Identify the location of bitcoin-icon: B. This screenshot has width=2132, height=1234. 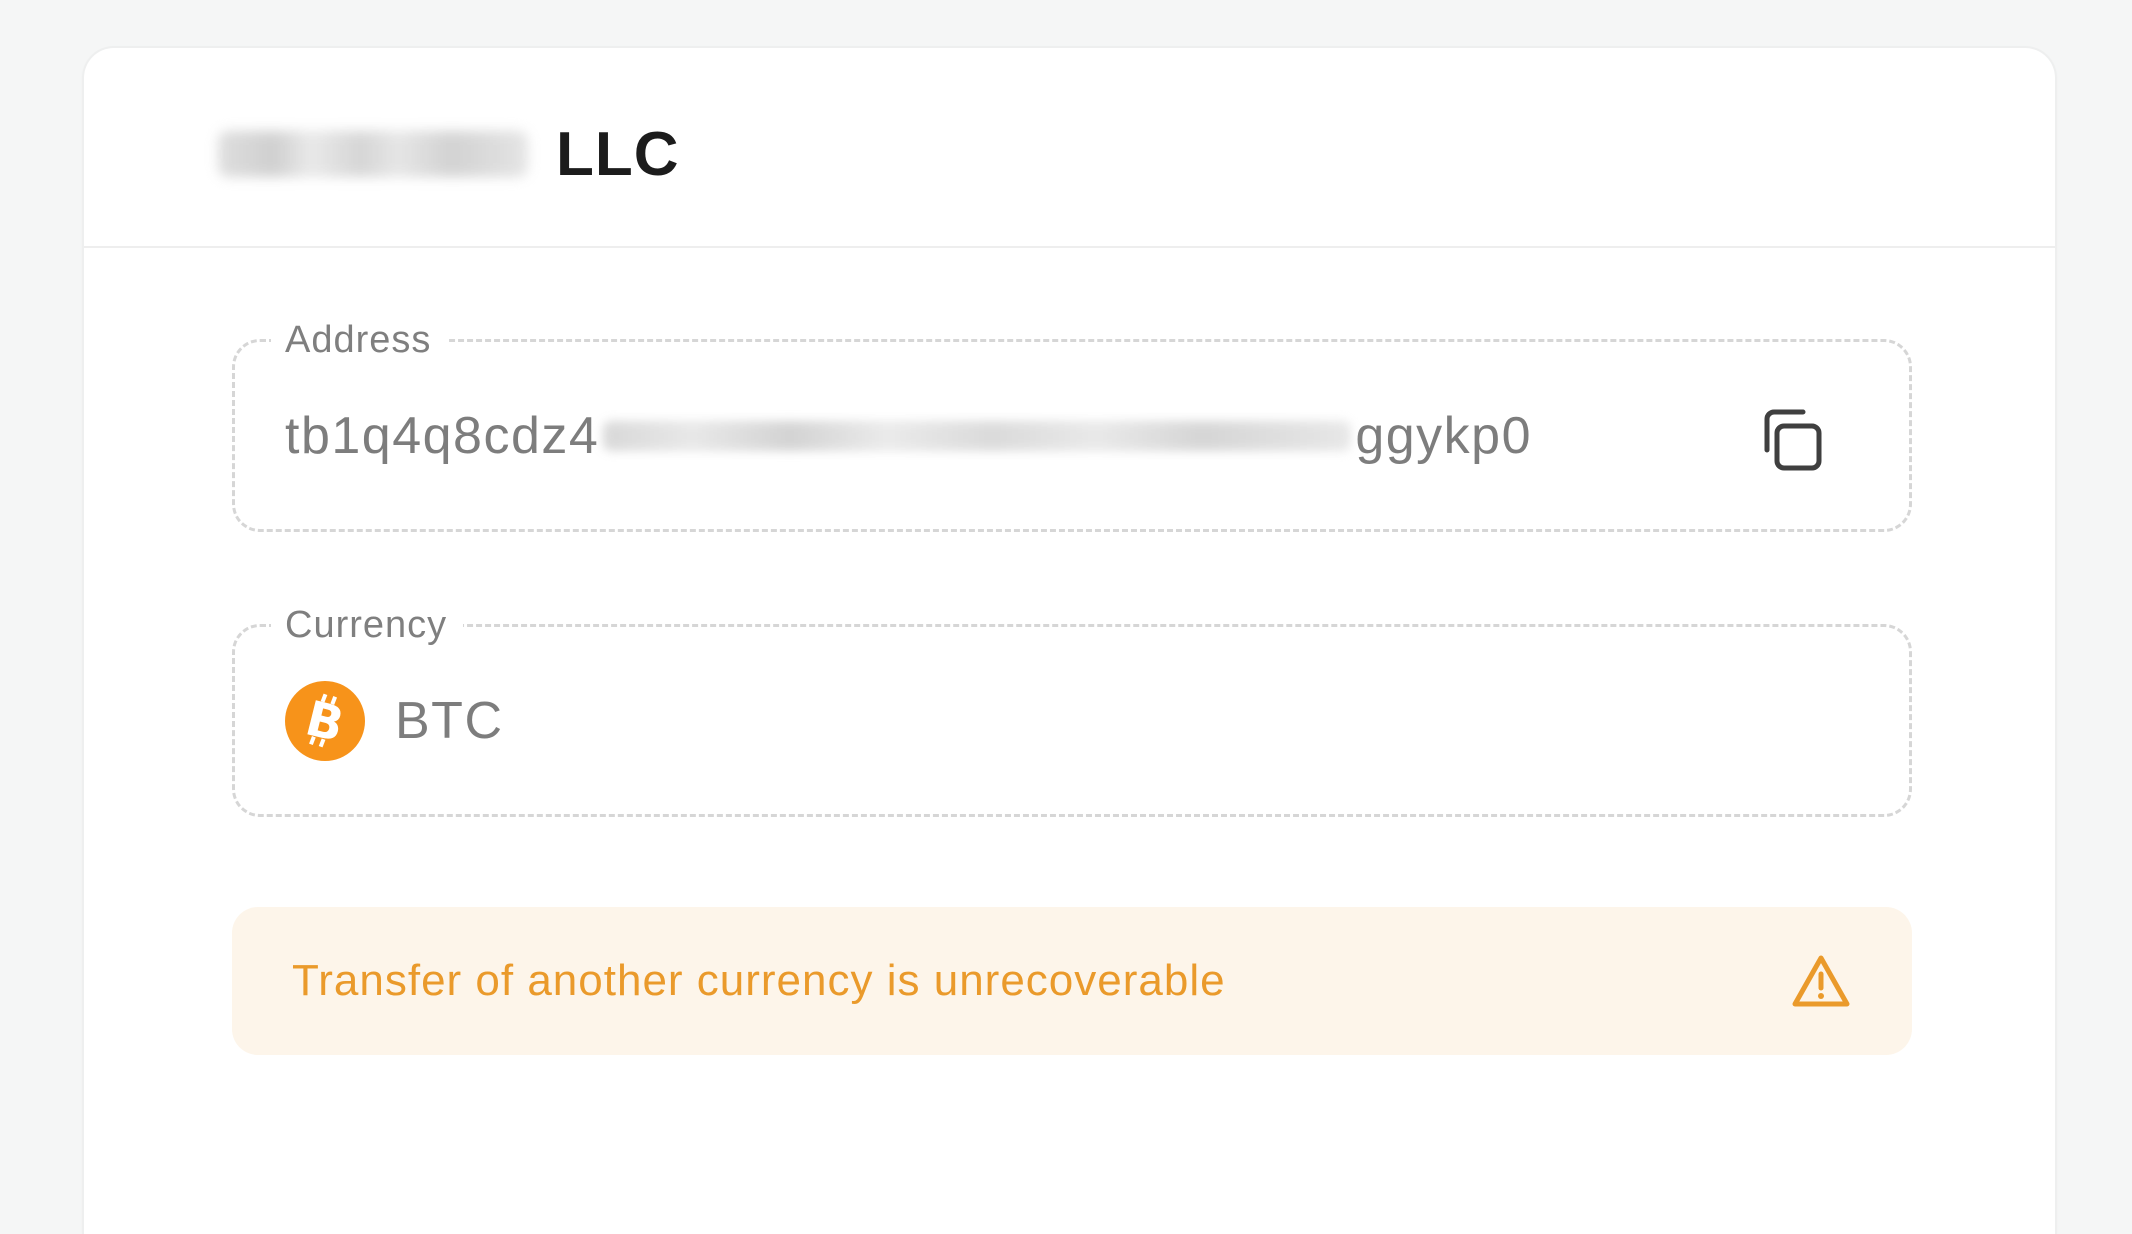
(325, 720).